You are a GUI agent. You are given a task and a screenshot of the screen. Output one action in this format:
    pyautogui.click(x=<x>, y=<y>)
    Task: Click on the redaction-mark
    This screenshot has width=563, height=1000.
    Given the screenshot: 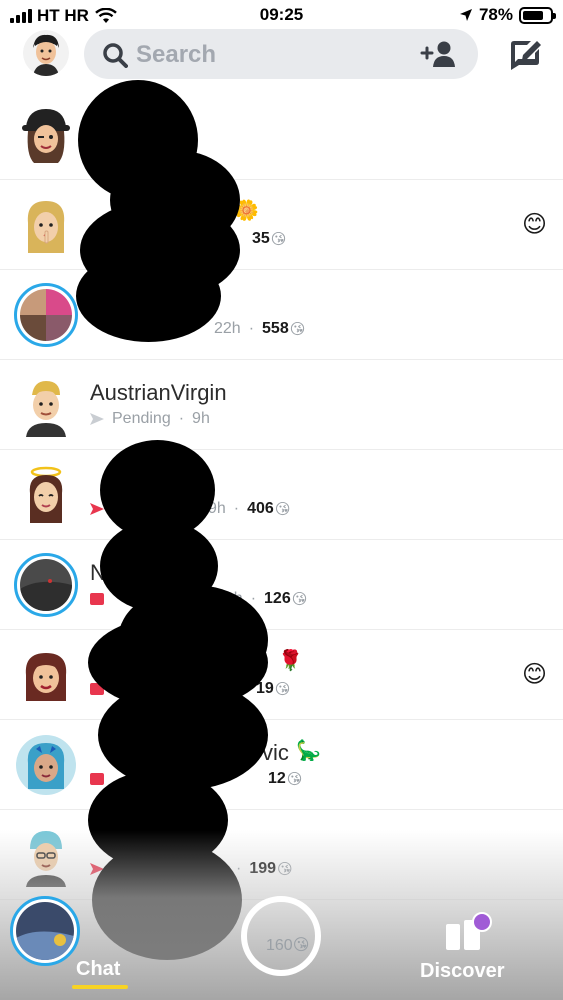 What is the action you would take?
    pyautogui.click(x=148, y=296)
    